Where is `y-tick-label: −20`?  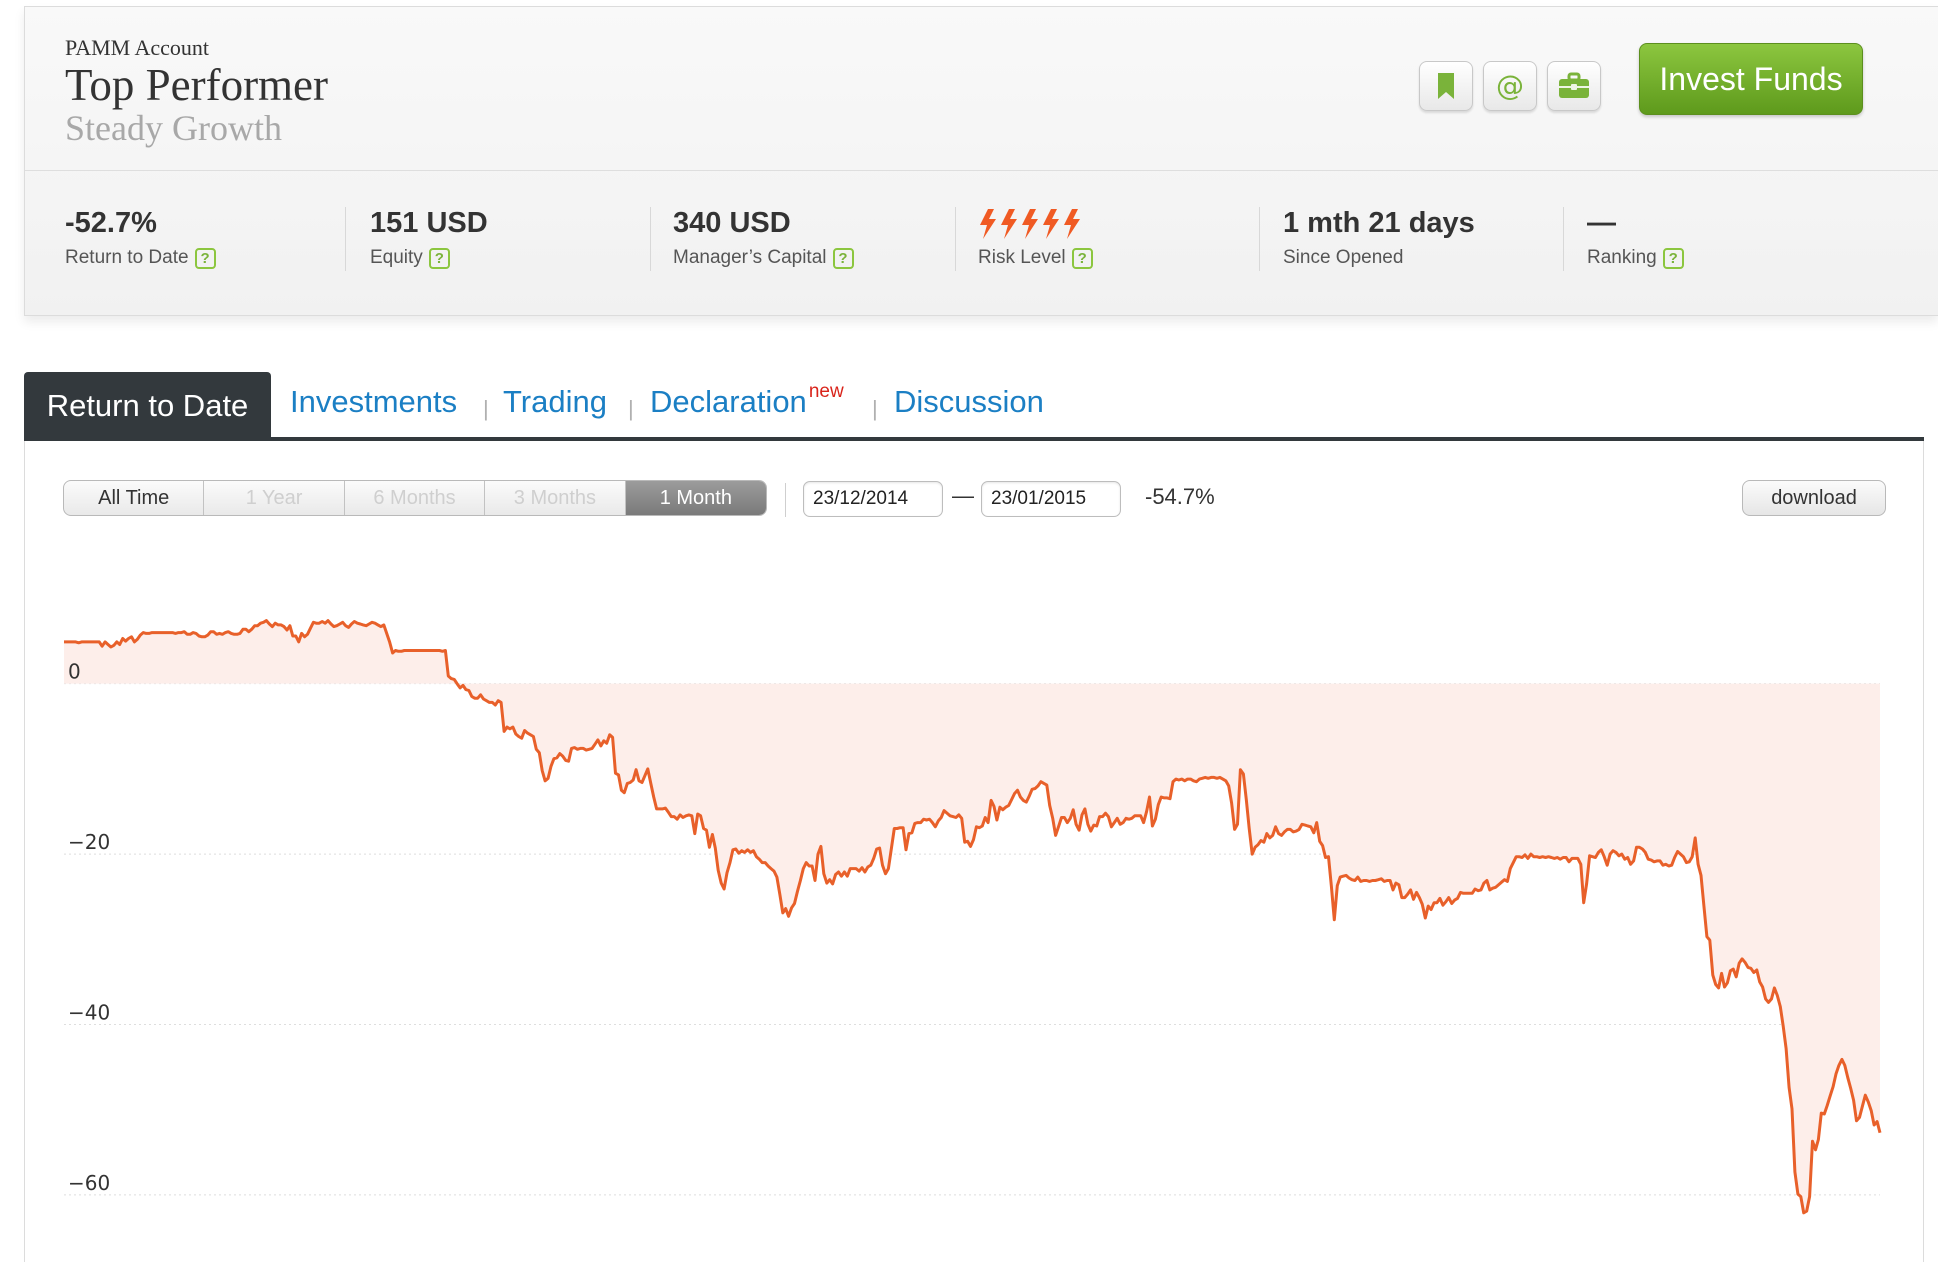
y-tick-label: −20 is located at coordinates (89, 842).